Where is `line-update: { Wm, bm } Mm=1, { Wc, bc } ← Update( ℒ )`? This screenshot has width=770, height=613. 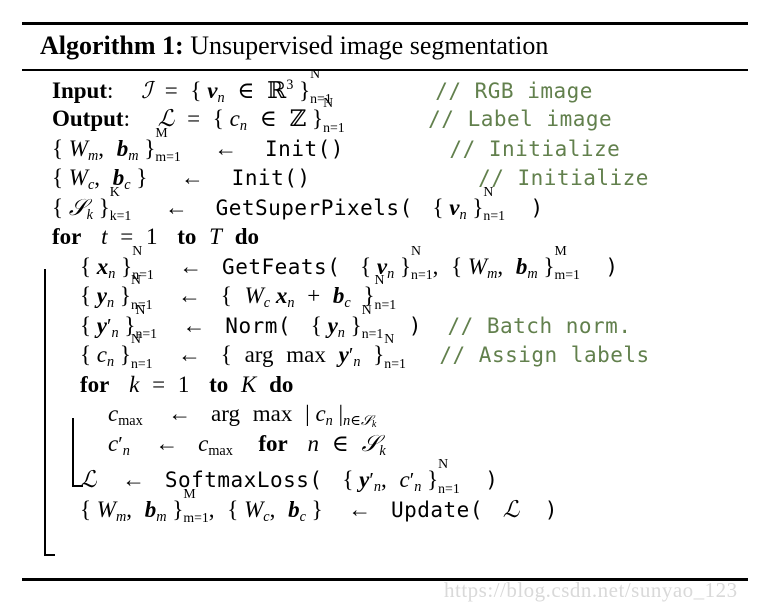 line-update: { Wm, bm } Mm=1, { Wc, bc } ← Update( ℒ ) is located at coordinates (385, 506).